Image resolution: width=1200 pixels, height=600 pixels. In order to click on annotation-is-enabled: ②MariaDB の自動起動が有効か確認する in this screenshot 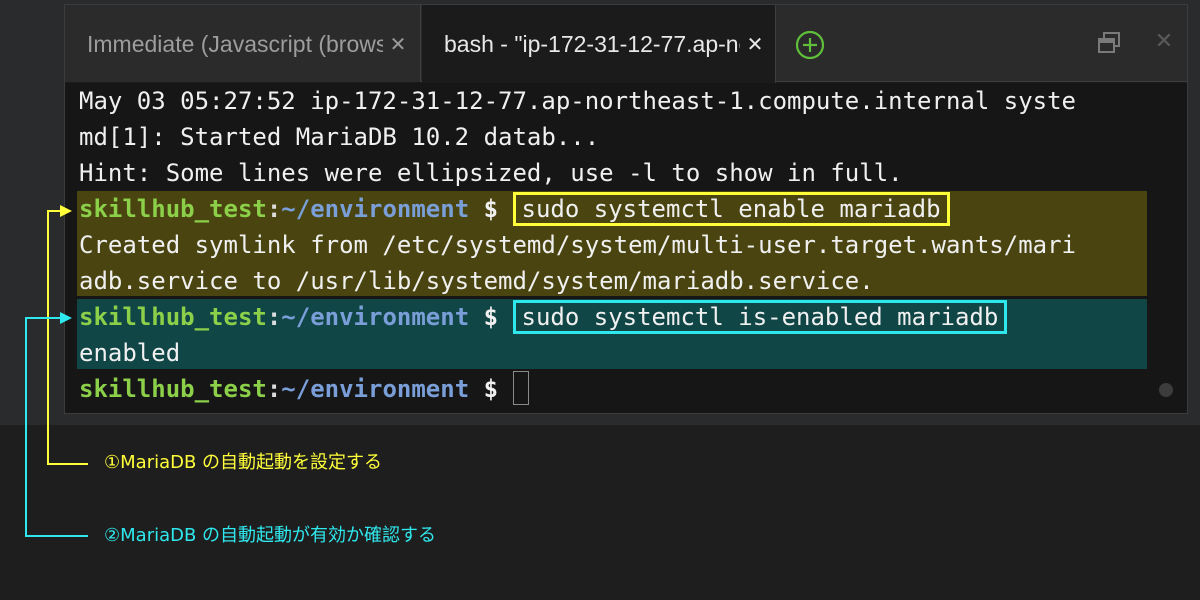, I will do `click(270, 535)`.